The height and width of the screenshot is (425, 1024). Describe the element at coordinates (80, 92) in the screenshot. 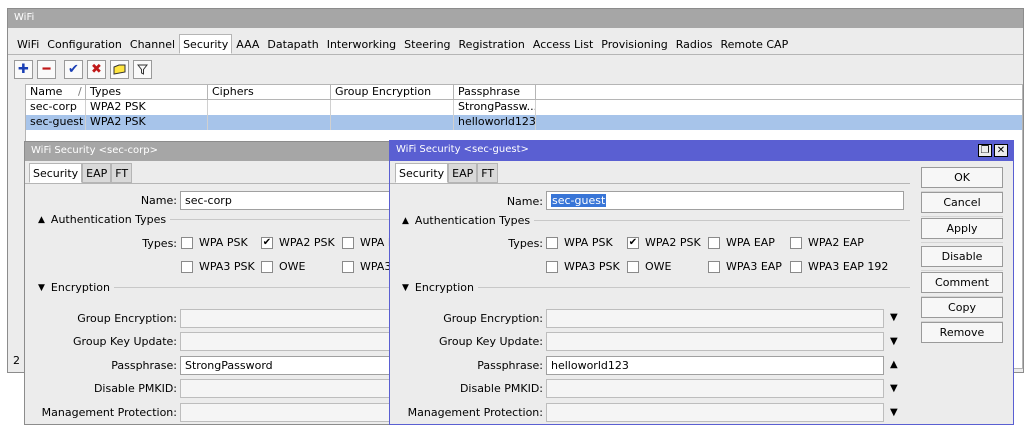

I see `col-sort: /` at that location.